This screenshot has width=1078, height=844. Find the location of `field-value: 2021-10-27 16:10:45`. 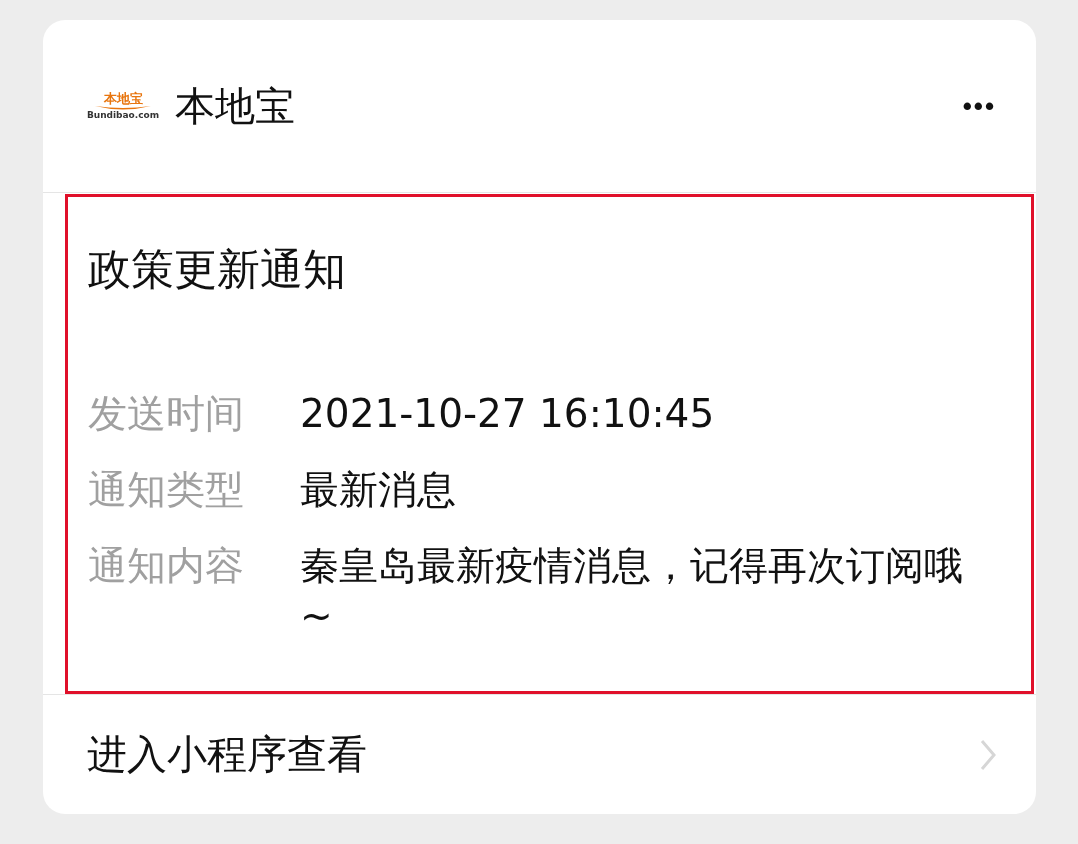

field-value: 2021-10-27 16:10:45 is located at coordinates (508, 414).